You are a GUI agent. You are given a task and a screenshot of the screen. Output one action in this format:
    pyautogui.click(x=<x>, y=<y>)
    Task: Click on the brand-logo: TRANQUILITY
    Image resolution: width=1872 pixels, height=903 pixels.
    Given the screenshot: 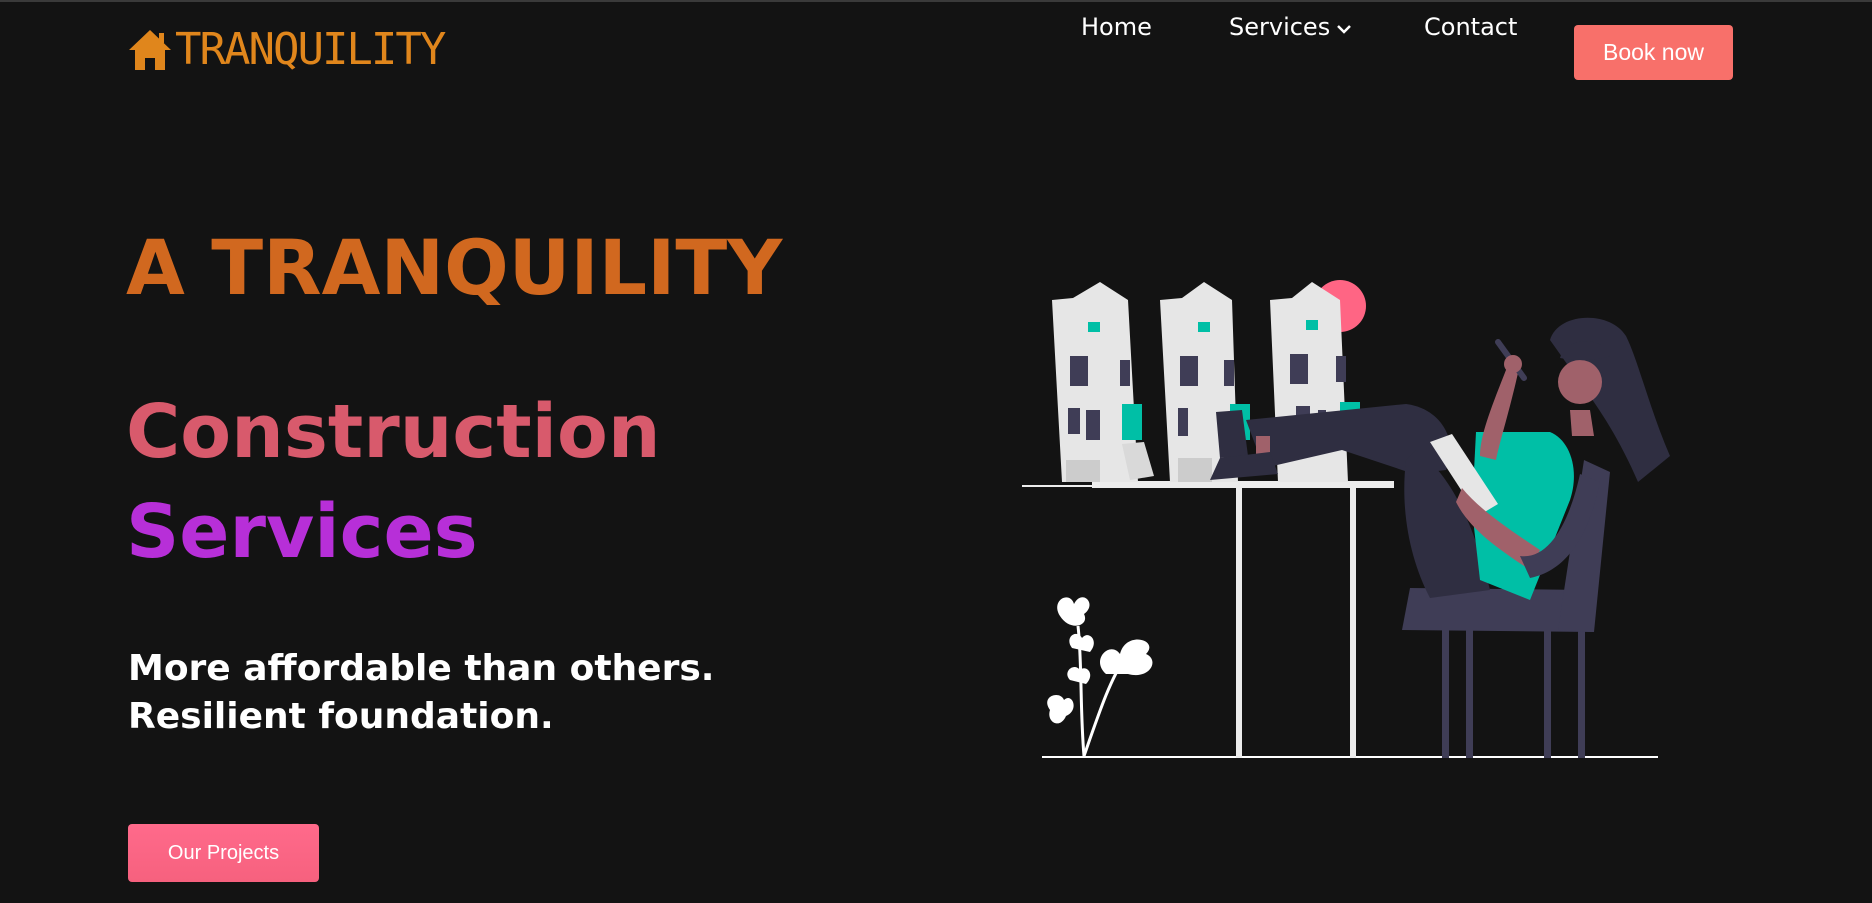 What is the action you would take?
    pyautogui.click(x=286, y=49)
    